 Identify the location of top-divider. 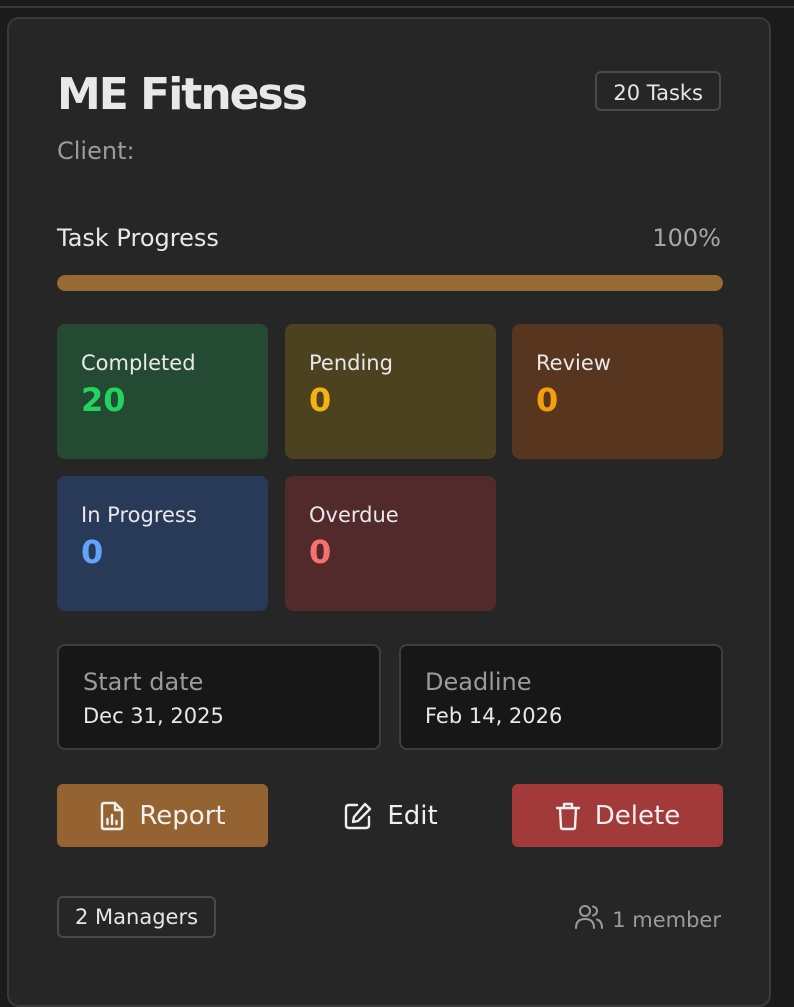
(397, 4).